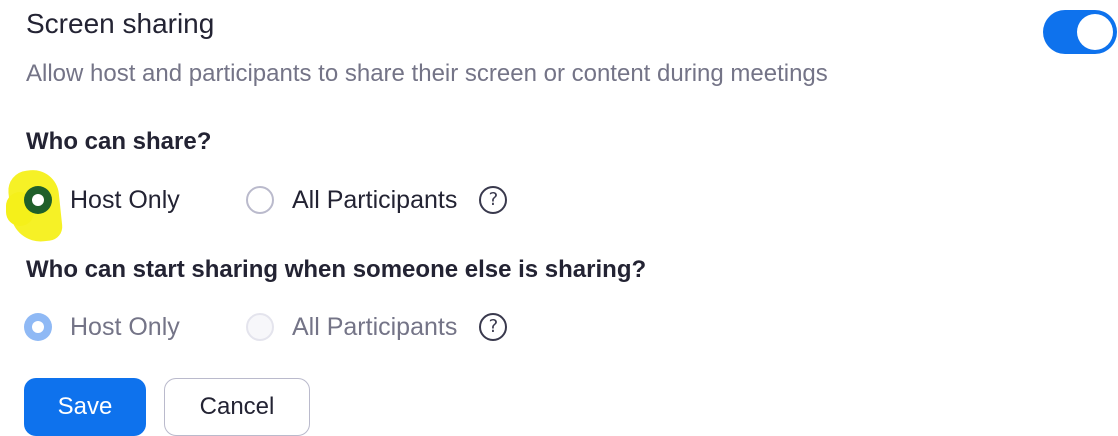  What do you see at coordinates (119, 141) in the screenshot?
I see `question-who-can-share: Who can share?` at bounding box center [119, 141].